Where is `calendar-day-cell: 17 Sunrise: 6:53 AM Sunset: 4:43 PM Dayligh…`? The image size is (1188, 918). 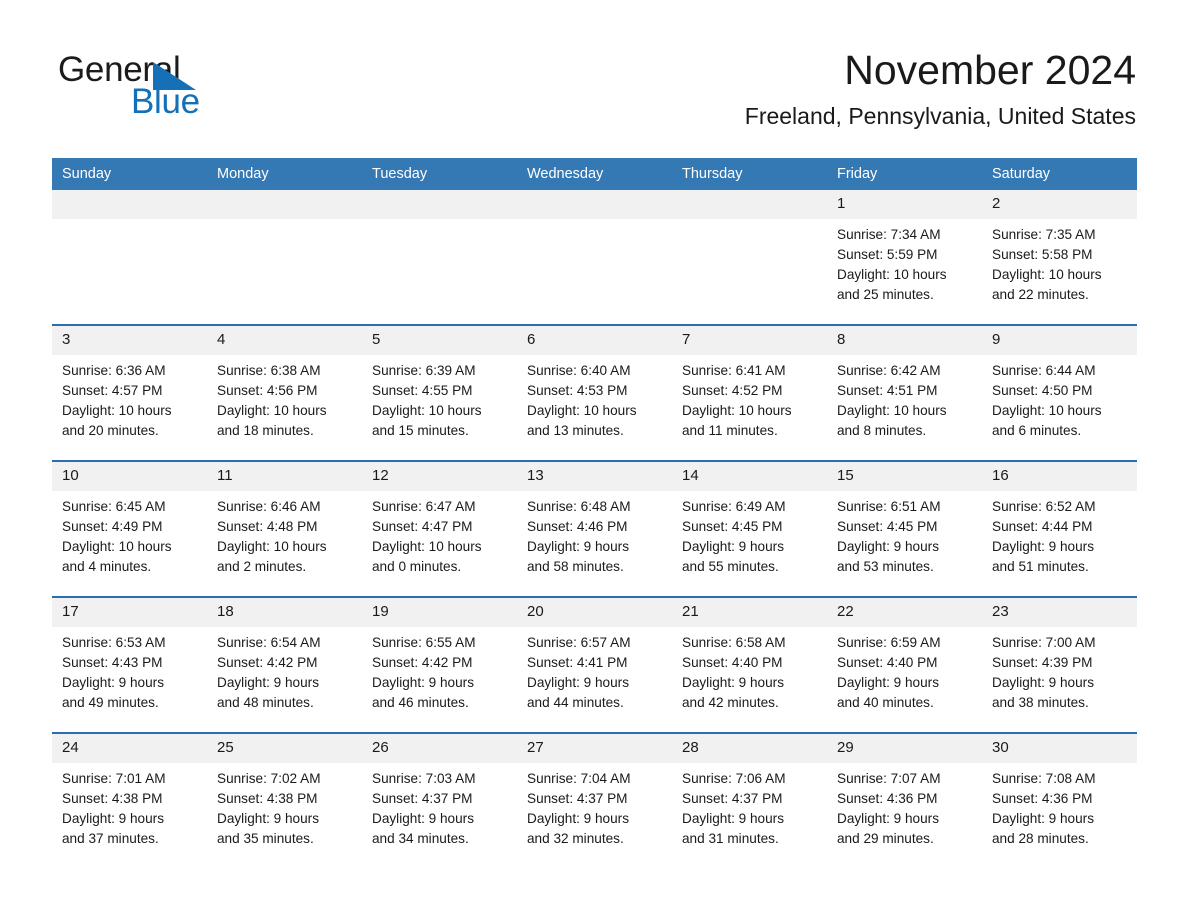 calendar-day-cell: 17 Sunrise: 6:53 AM Sunset: 4:43 PM Dayligh… is located at coordinates (129, 665).